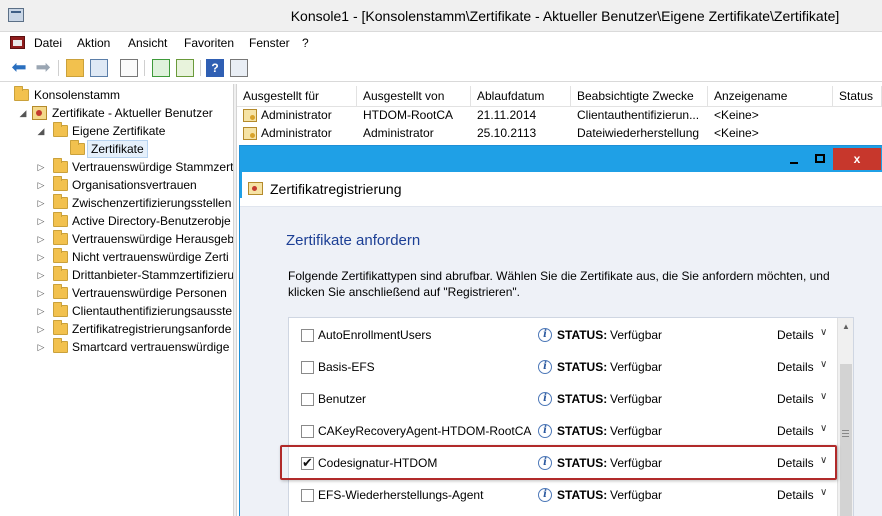  I want to click on column-header-status: Status, so click(857, 96).